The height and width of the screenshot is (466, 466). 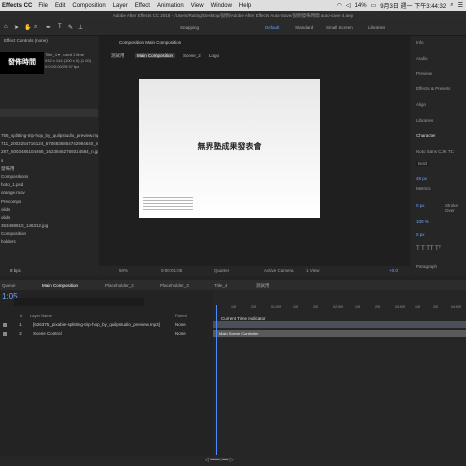 I want to click on composition-tab: Composition Main Composition, so click(x=150, y=42).